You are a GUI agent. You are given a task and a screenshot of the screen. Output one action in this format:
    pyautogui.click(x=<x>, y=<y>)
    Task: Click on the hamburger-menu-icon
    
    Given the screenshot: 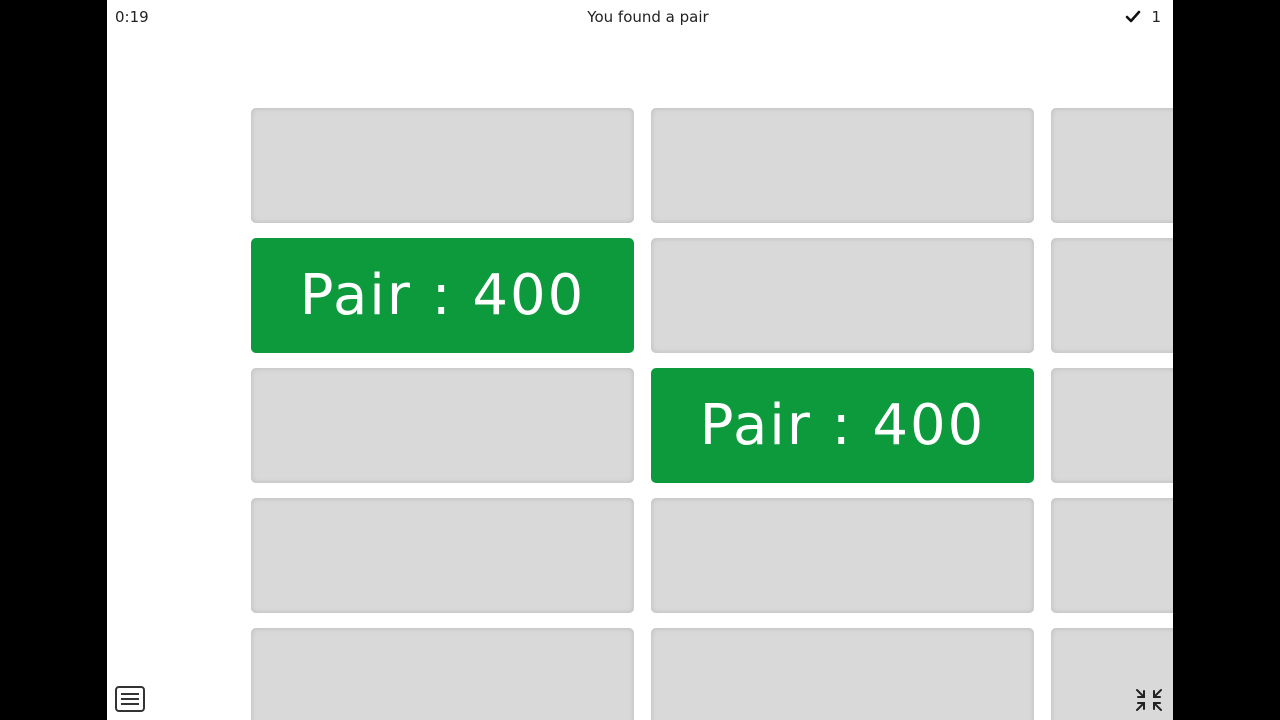 What is the action you would take?
    pyautogui.click(x=130, y=694)
    